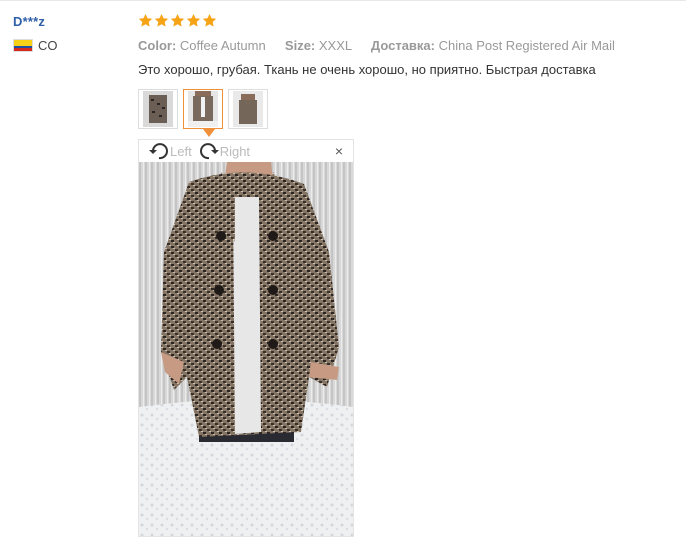  I want to click on attr-color-value: Coffee Autumn, so click(222, 45).